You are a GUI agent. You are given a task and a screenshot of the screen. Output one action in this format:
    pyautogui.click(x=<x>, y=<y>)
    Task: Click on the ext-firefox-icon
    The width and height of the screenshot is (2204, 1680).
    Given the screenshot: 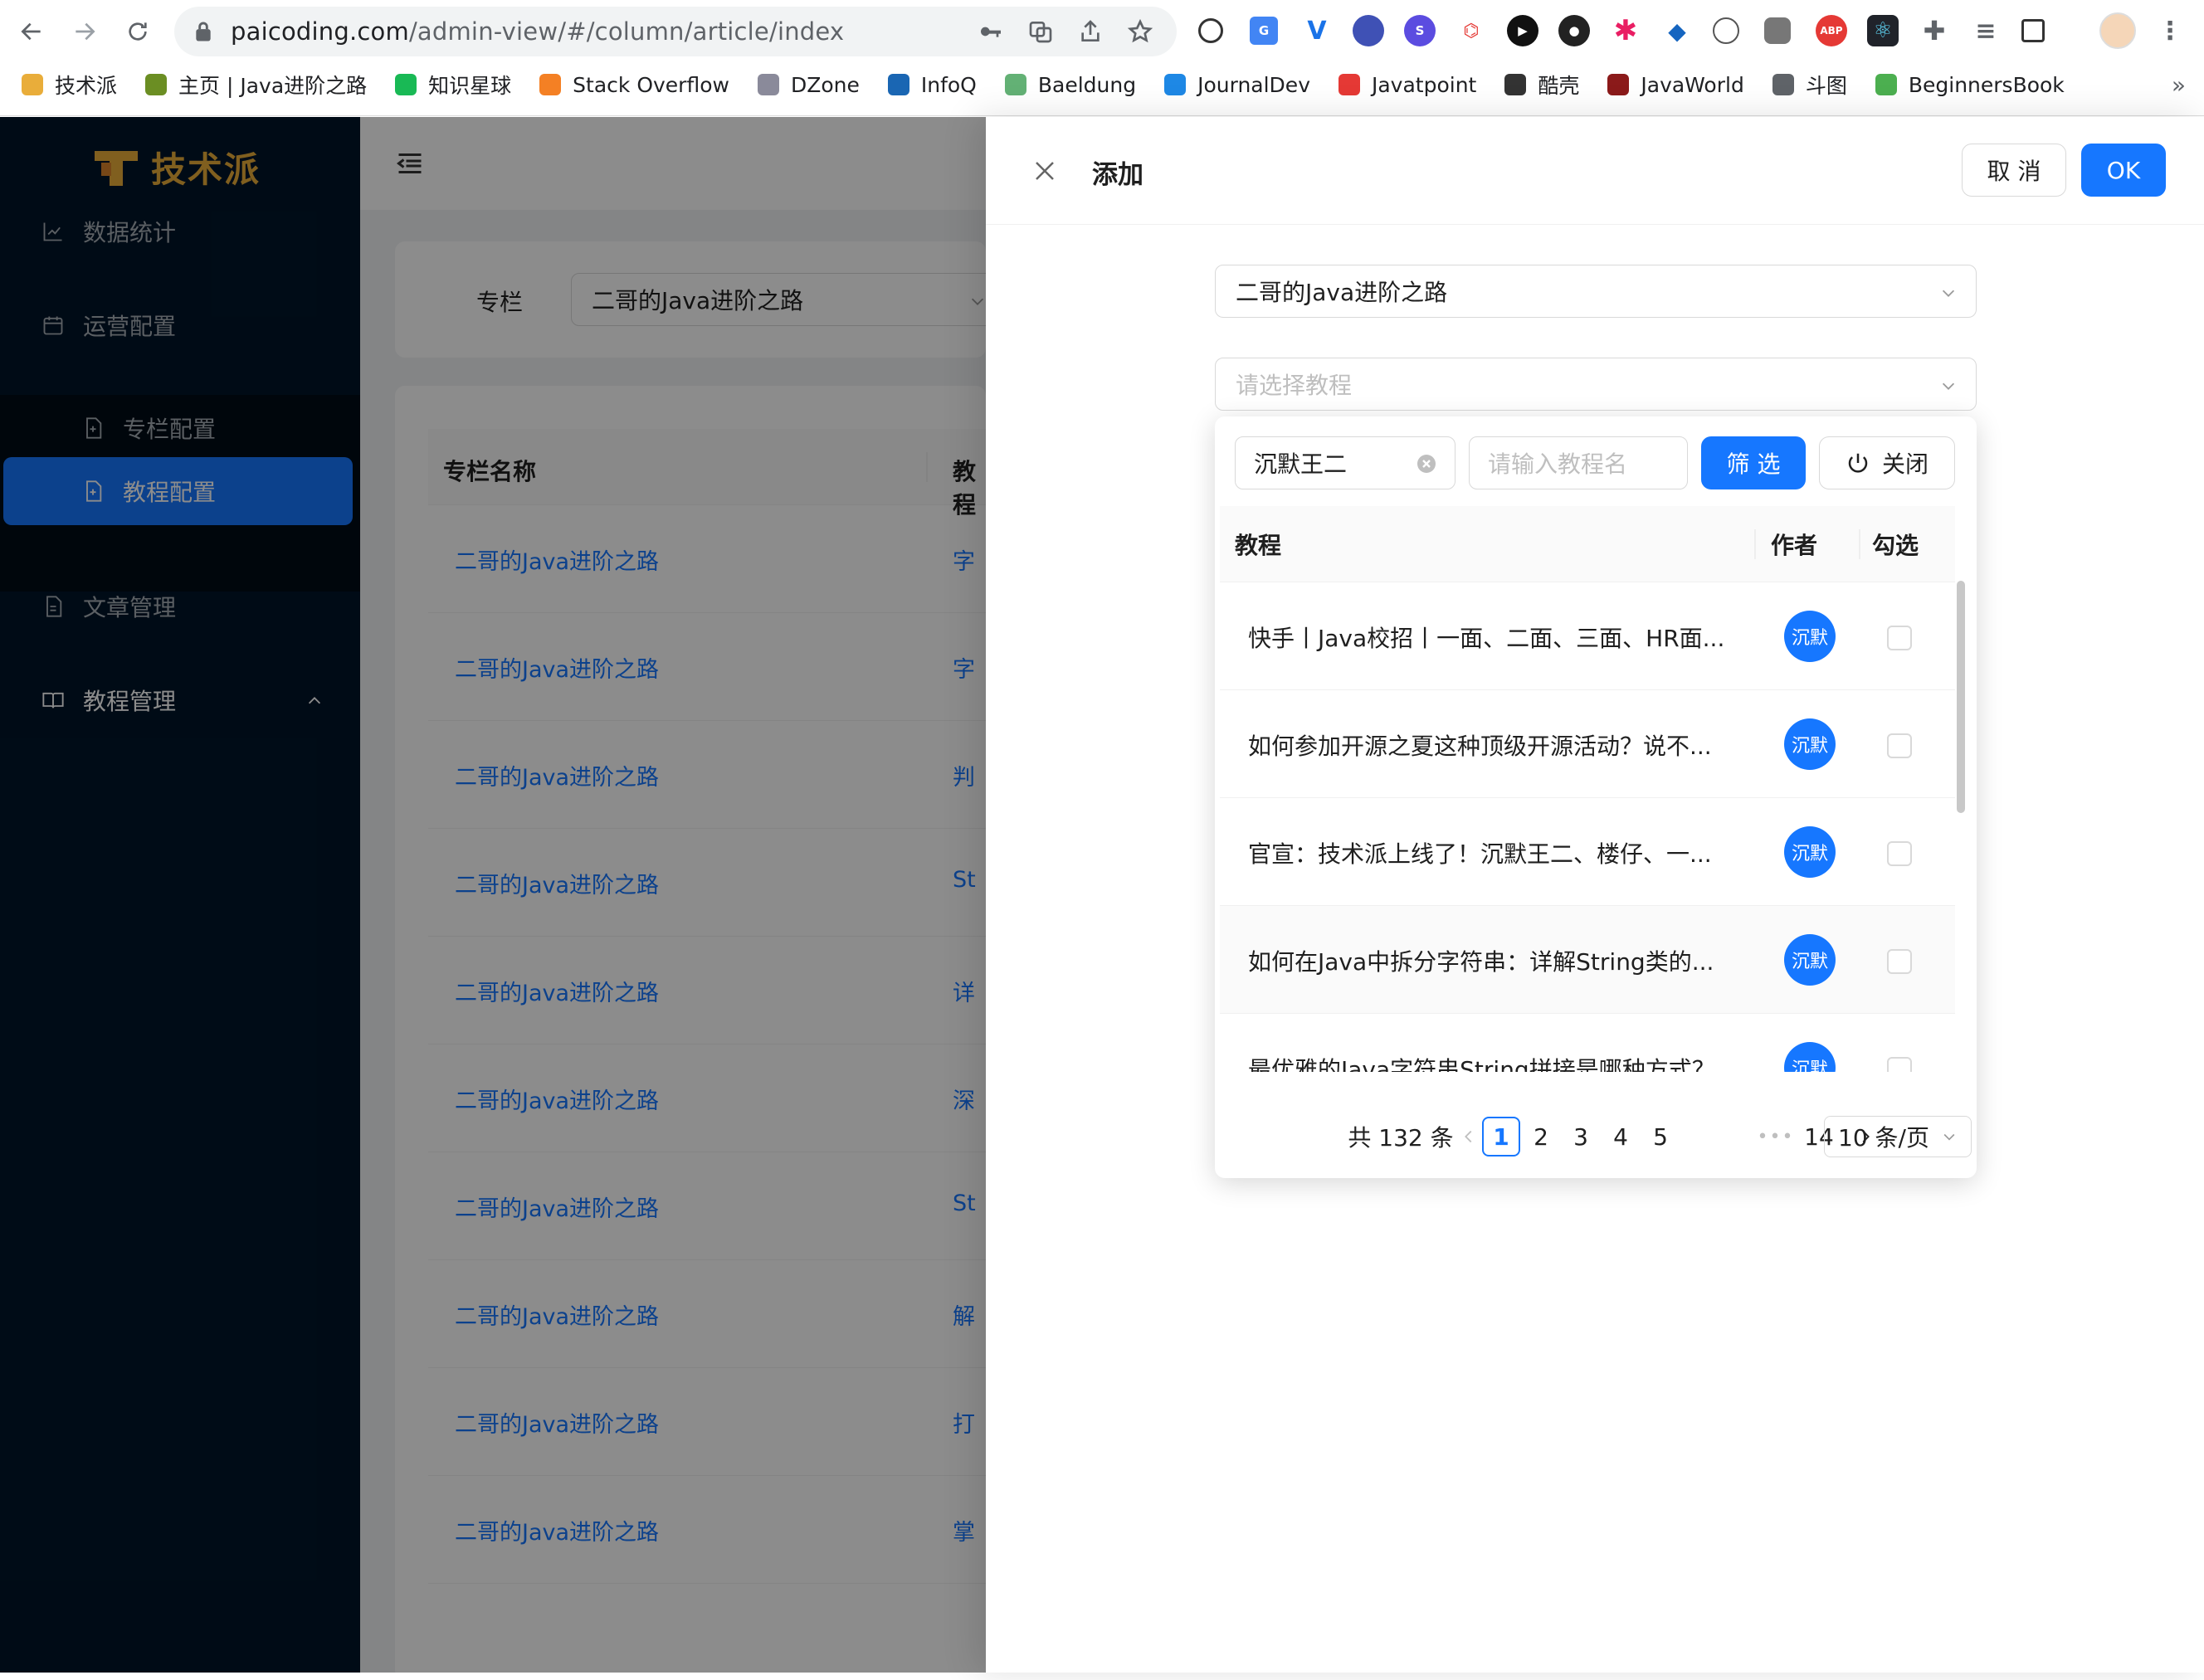 What is the action you would take?
    pyautogui.click(x=1368, y=30)
    